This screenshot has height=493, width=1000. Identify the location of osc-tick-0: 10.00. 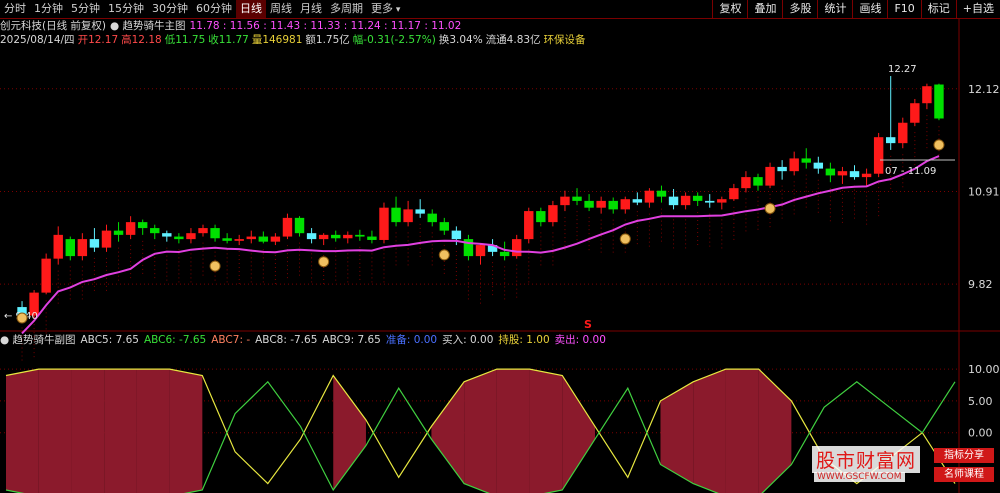
(984, 369).